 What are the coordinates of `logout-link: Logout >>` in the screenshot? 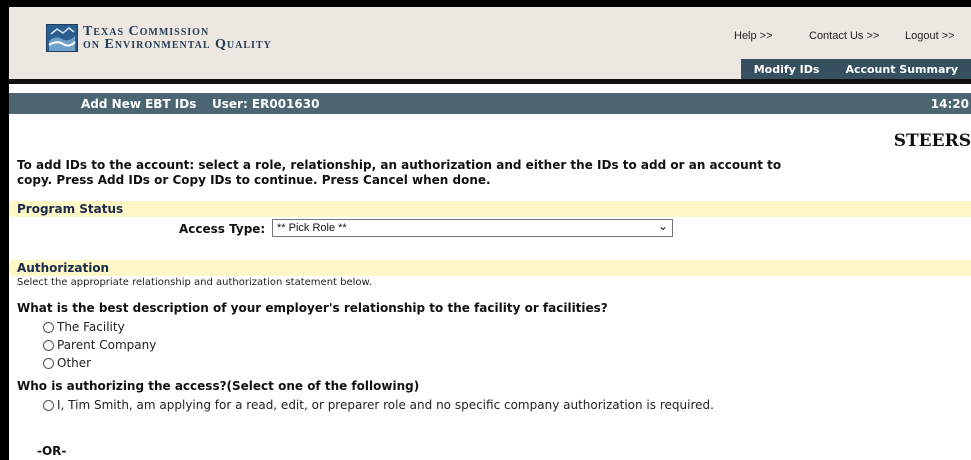 It's located at (930, 36).